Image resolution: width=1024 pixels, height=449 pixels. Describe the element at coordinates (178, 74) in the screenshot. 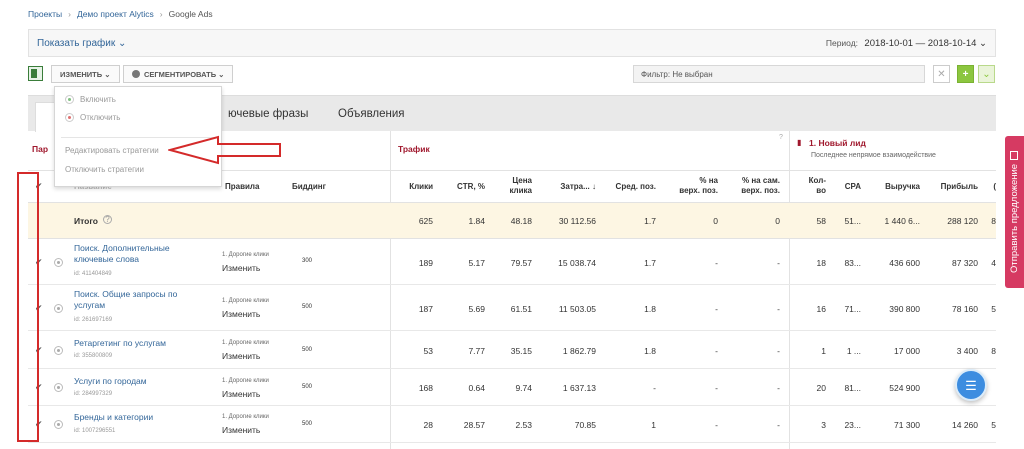

I see `segment-button: СЕГМЕНТИРОВАТЬ ⌄` at that location.